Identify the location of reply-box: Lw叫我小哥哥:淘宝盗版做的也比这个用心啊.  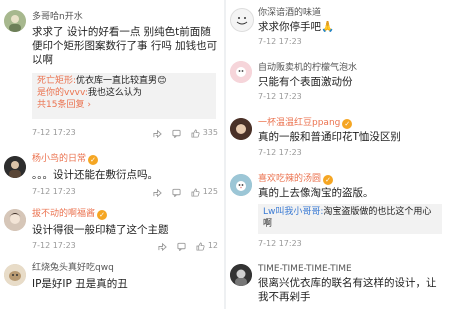
(350, 219).